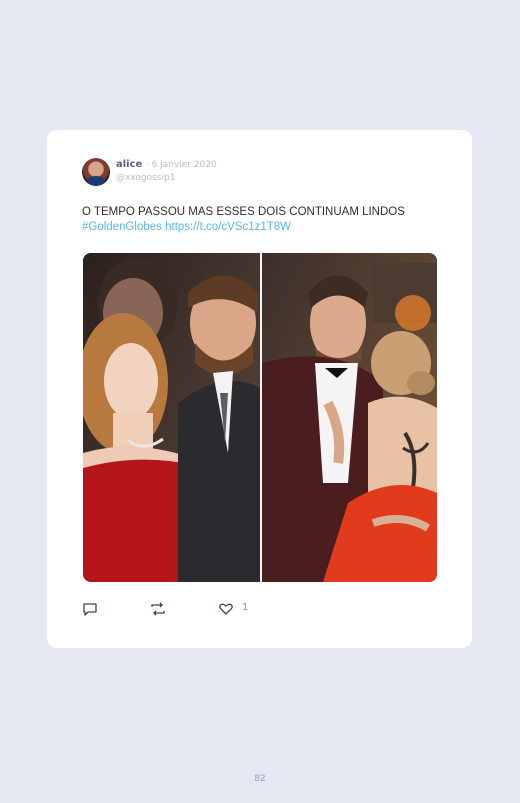  I want to click on retweet-button, so click(158, 609).